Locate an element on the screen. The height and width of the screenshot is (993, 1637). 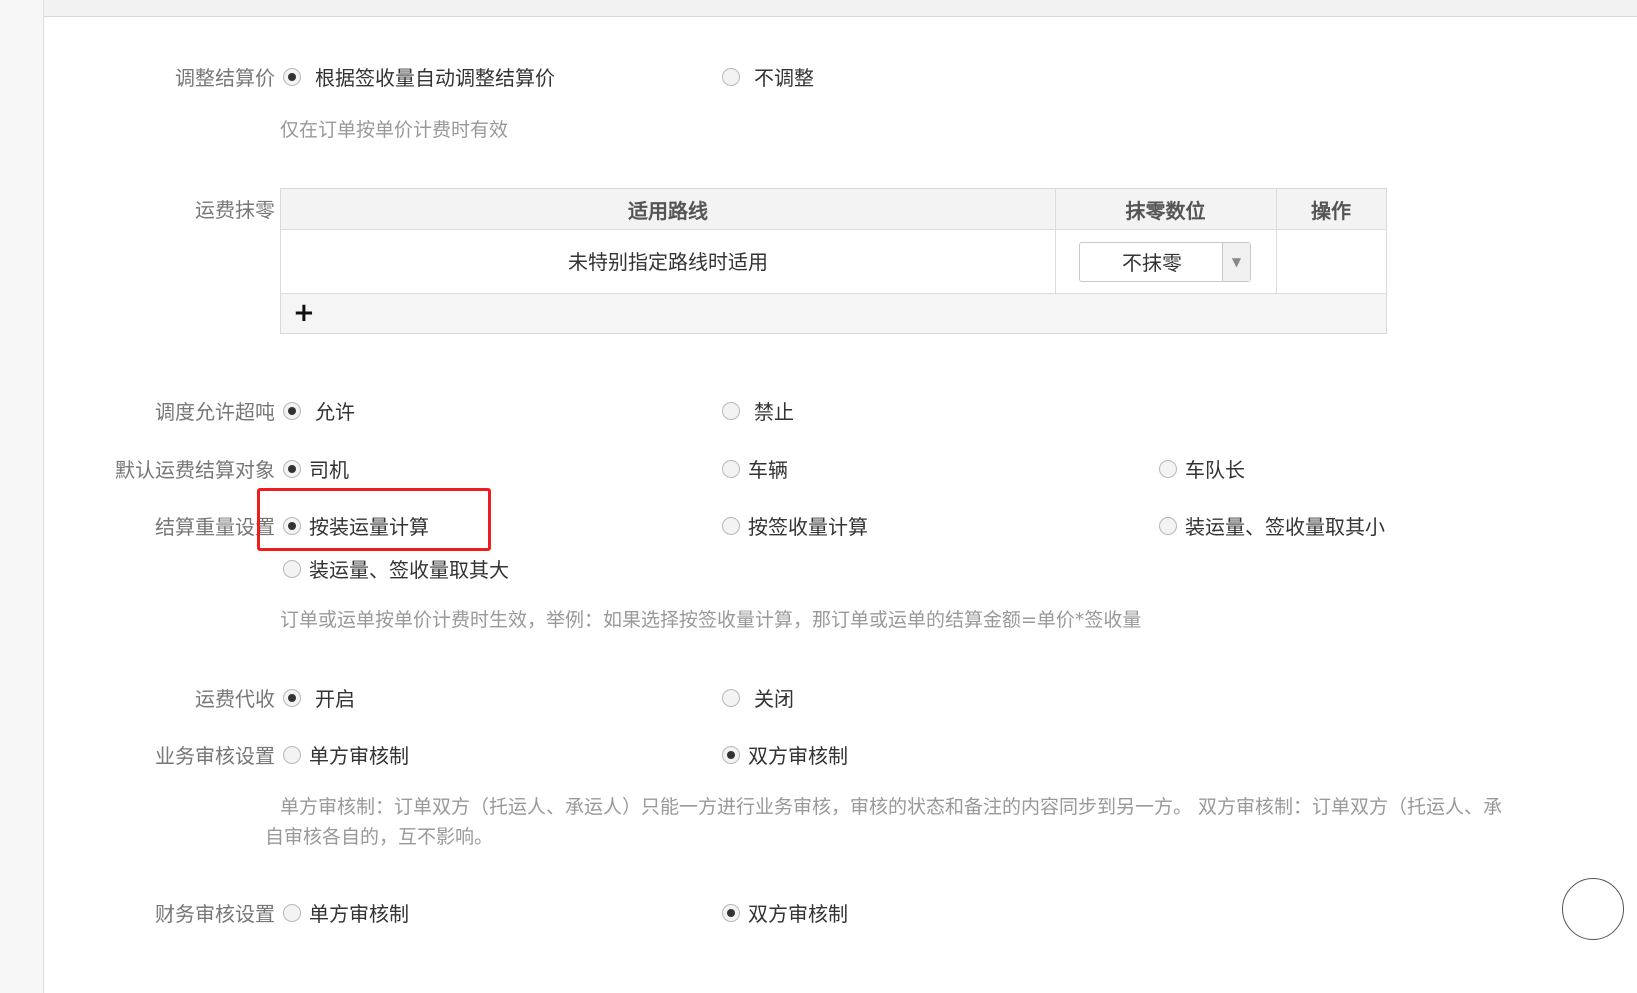
business-audit-label: 业务审核设置 is located at coordinates (215, 756).